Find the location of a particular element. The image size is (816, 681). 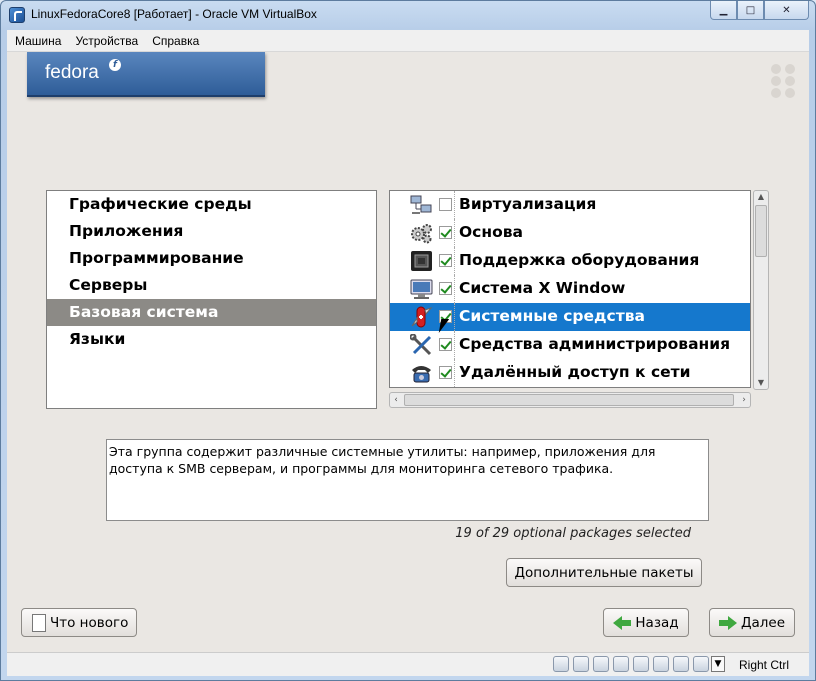

menu-machine: Машина is located at coordinates (38, 41).